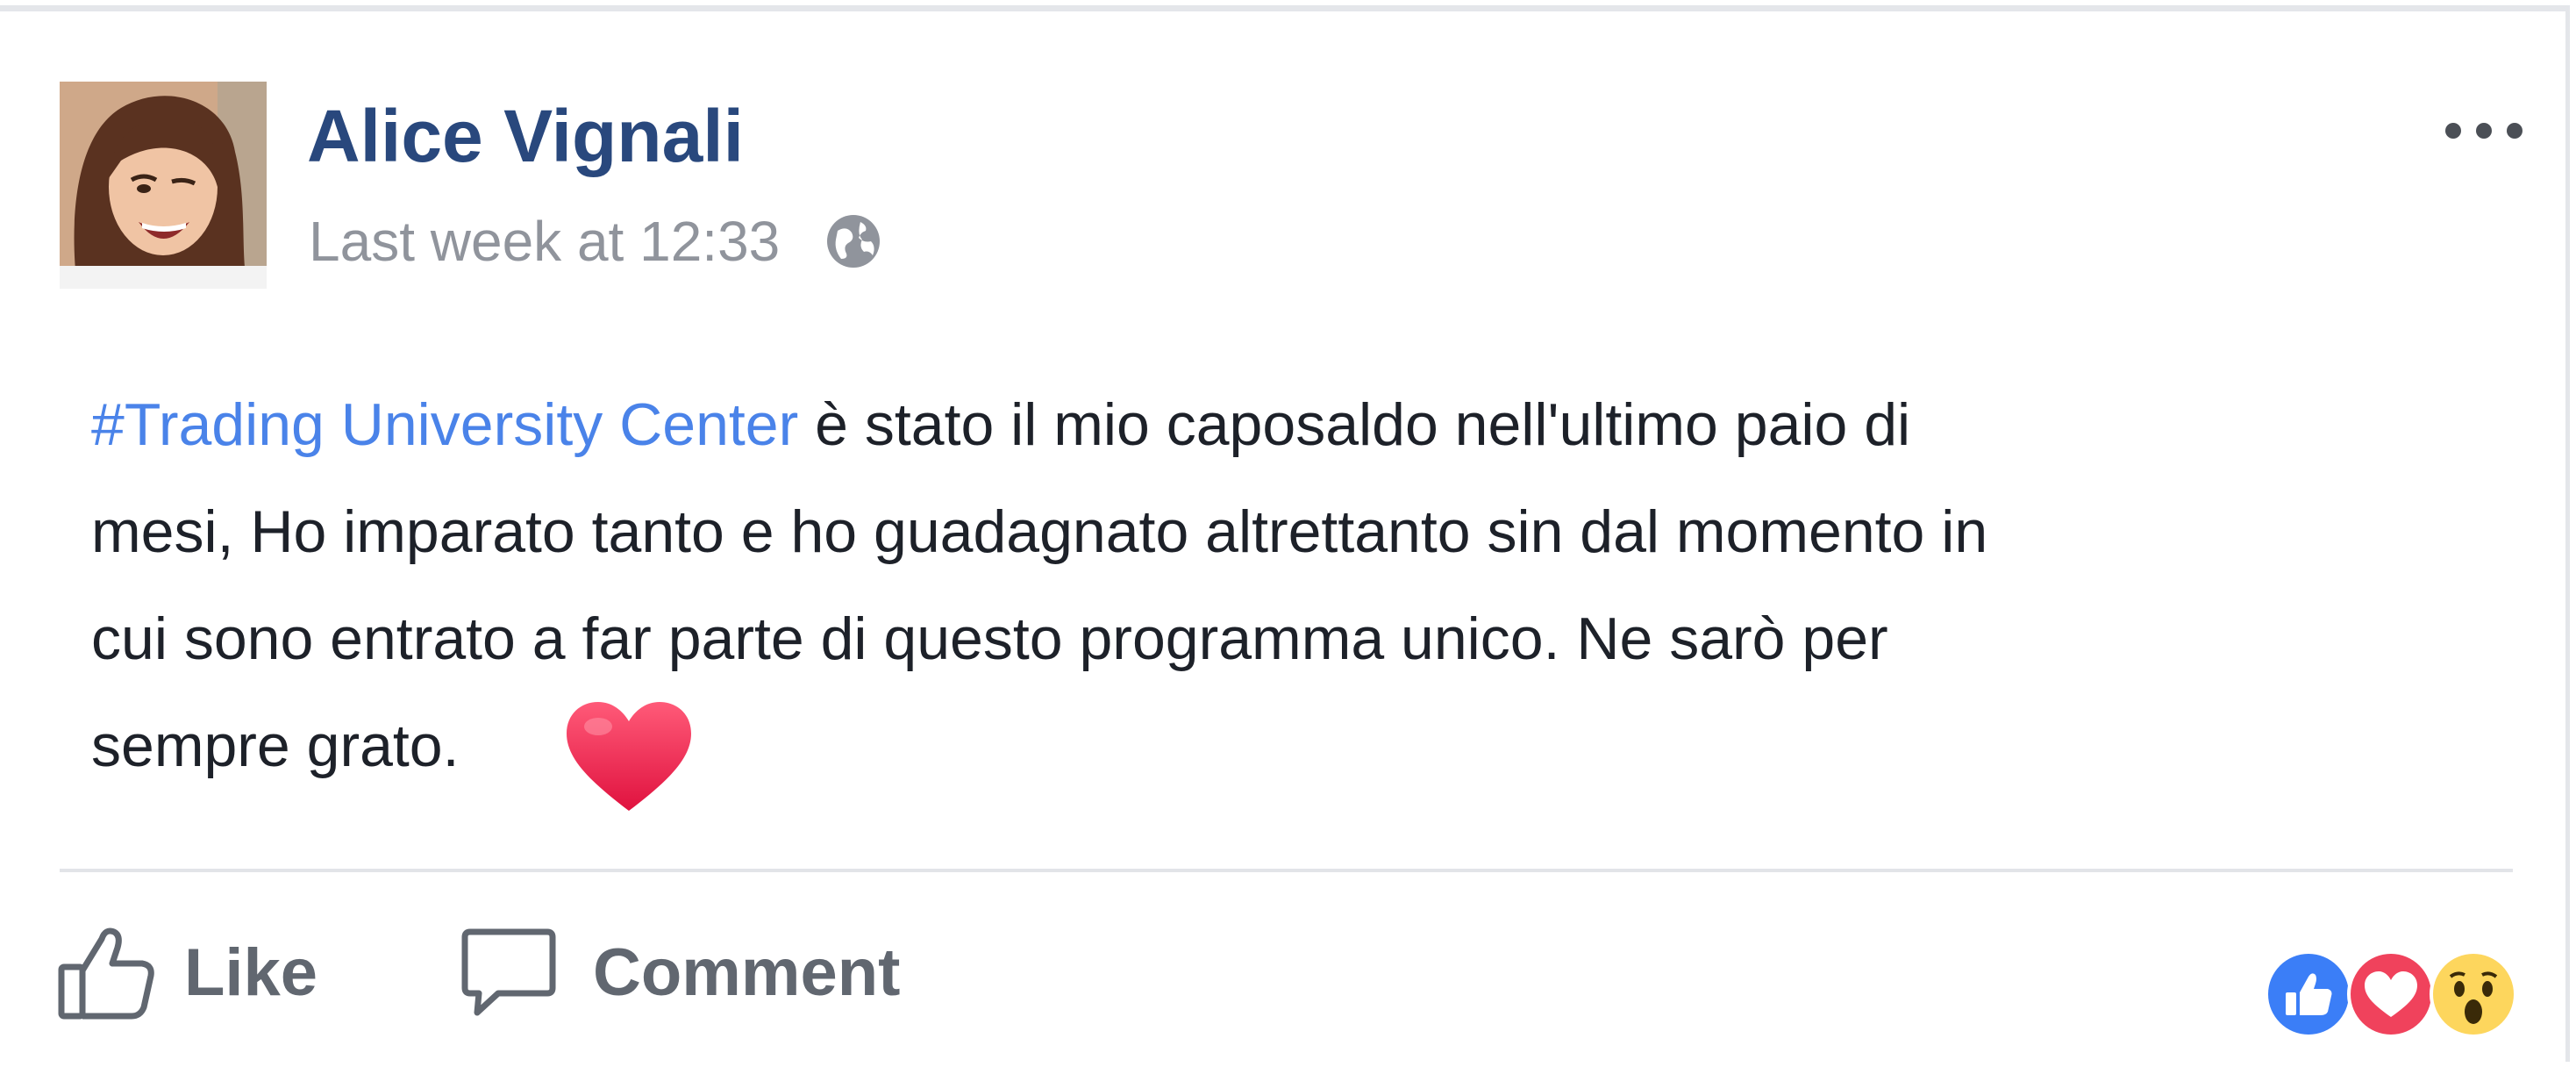 The height and width of the screenshot is (1067, 2576). What do you see at coordinates (509, 972) in the screenshot?
I see `comment-bubble-icon` at bounding box center [509, 972].